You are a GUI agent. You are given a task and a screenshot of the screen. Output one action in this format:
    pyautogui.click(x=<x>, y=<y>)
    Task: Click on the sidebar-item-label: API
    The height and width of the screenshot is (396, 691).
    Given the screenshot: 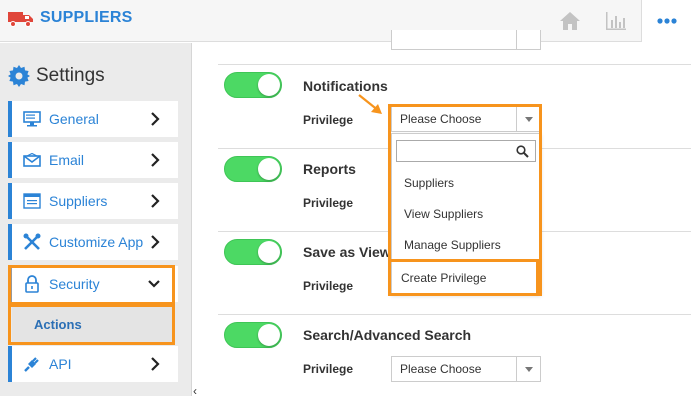 What is the action you would take?
    pyautogui.click(x=60, y=364)
    